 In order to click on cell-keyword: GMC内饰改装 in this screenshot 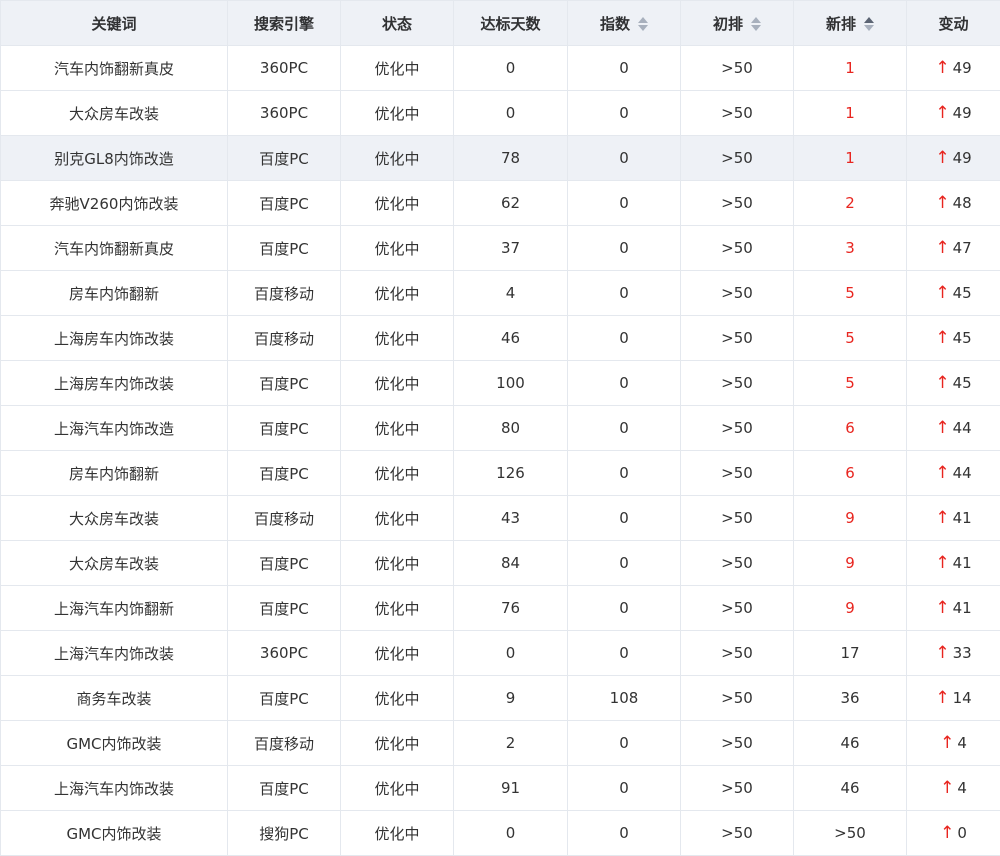, I will do `click(114, 833)`.